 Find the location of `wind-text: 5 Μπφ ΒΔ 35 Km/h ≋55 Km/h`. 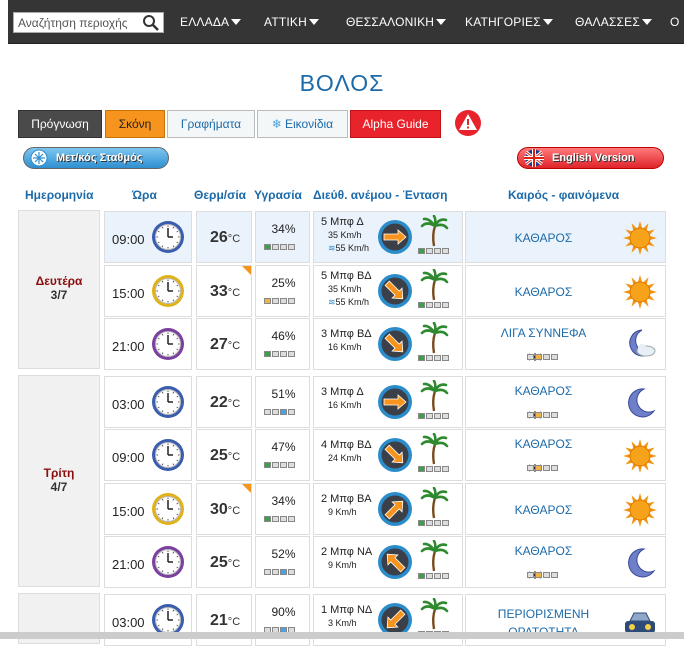

wind-text: 5 Μπφ ΒΔ 35 Km/h ≋55 Km/h is located at coordinates (346, 289).